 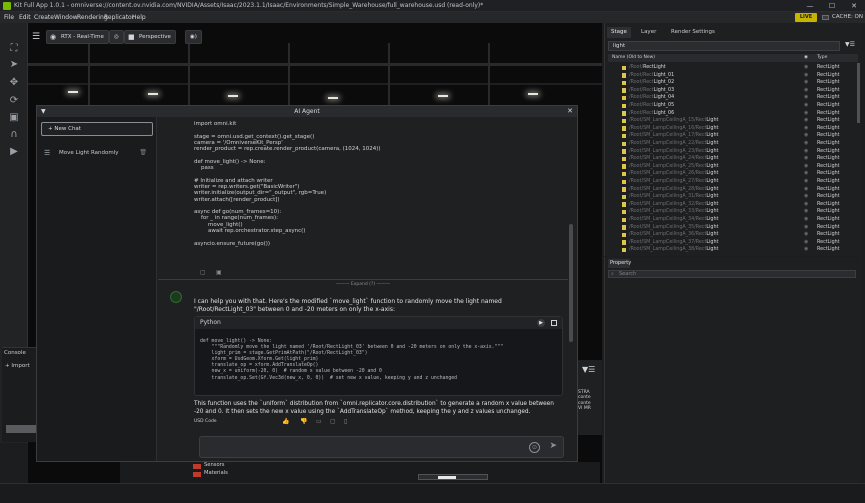 What do you see at coordinates (139, 17) in the screenshot?
I see `menu-help: Help` at bounding box center [139, 17].